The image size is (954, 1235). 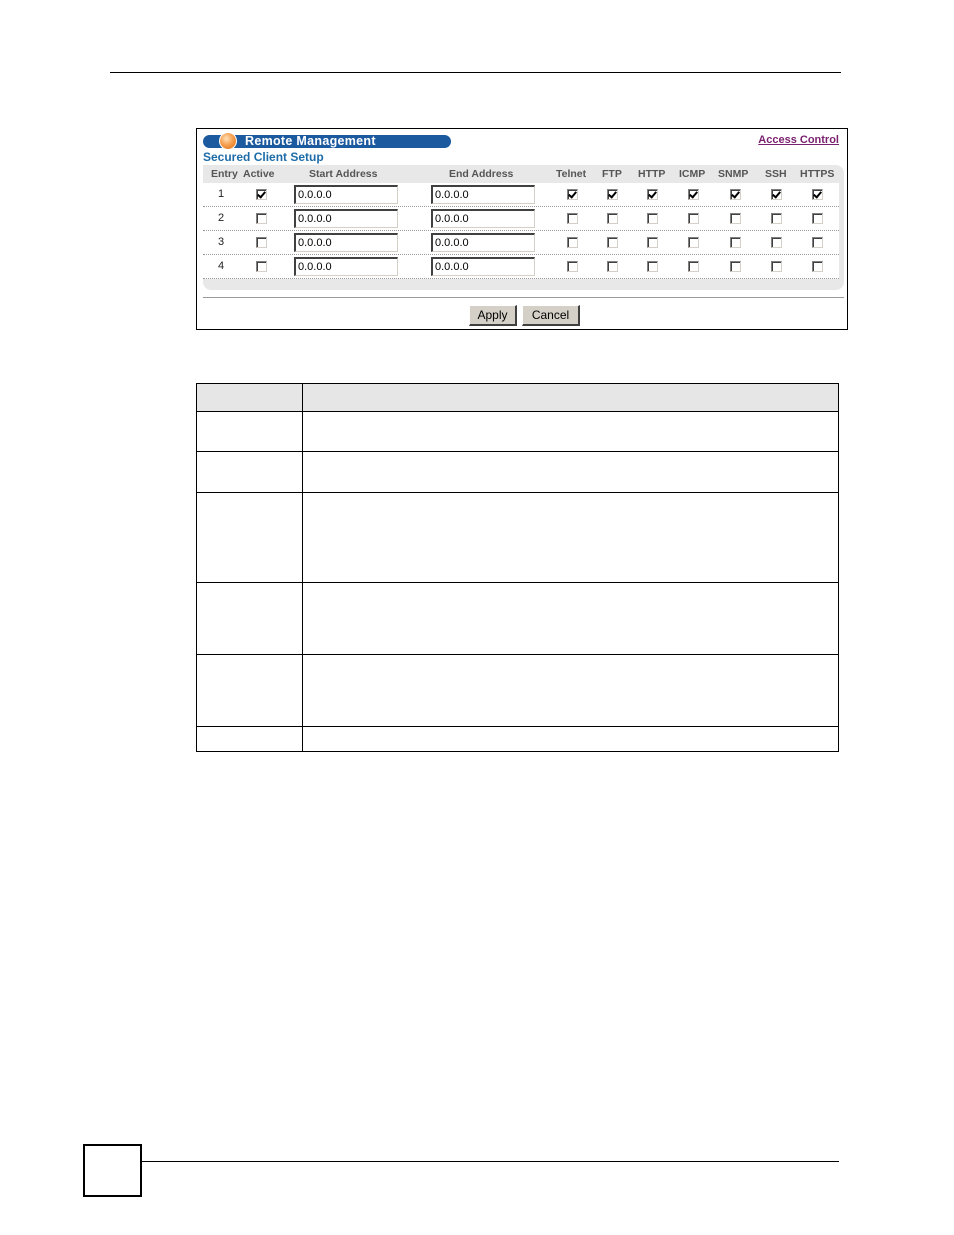 I want to click on header-entry: Entry, so click(x=224, y=174).